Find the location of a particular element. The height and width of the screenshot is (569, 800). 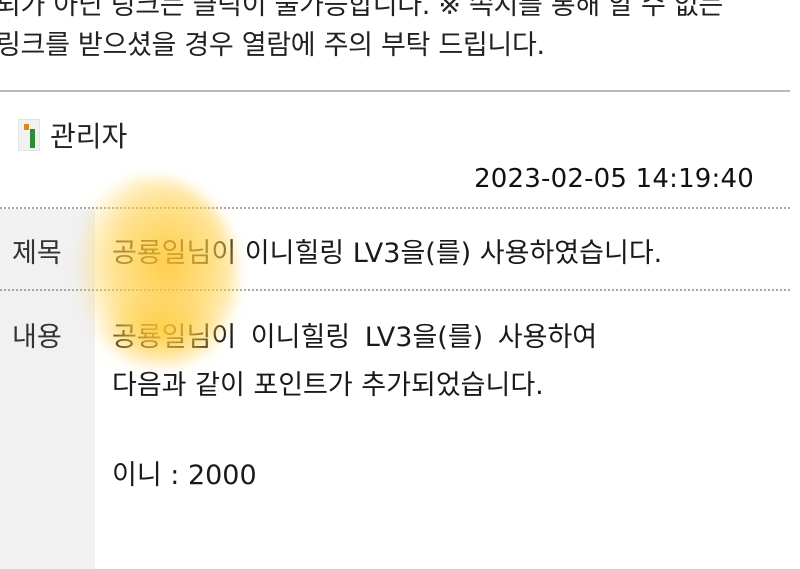

content-line: 공룡일님이 이니힐링 LV3을(를) 사용하여 is located at coordinates (355, 337).